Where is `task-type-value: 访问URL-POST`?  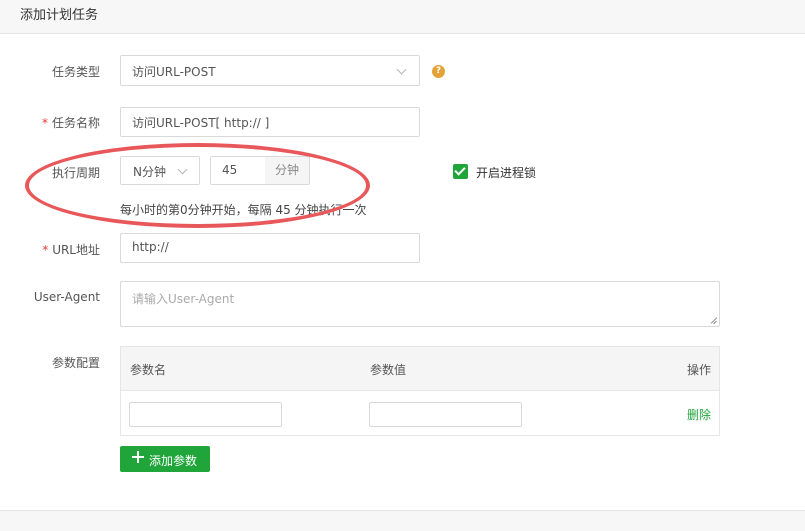
task-type-value: 访问URL-POST is located at coordinates (174, 72).